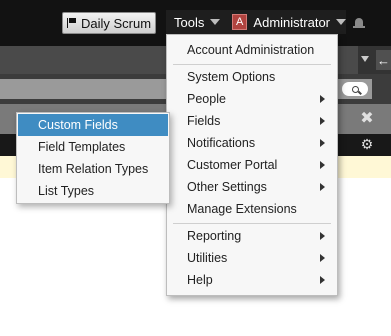 Image resolution: width=391 pixels, height=336 pixels. Describe the element at coordinates (71, 23) in the screenshot. I see `flag-icon` at that location.